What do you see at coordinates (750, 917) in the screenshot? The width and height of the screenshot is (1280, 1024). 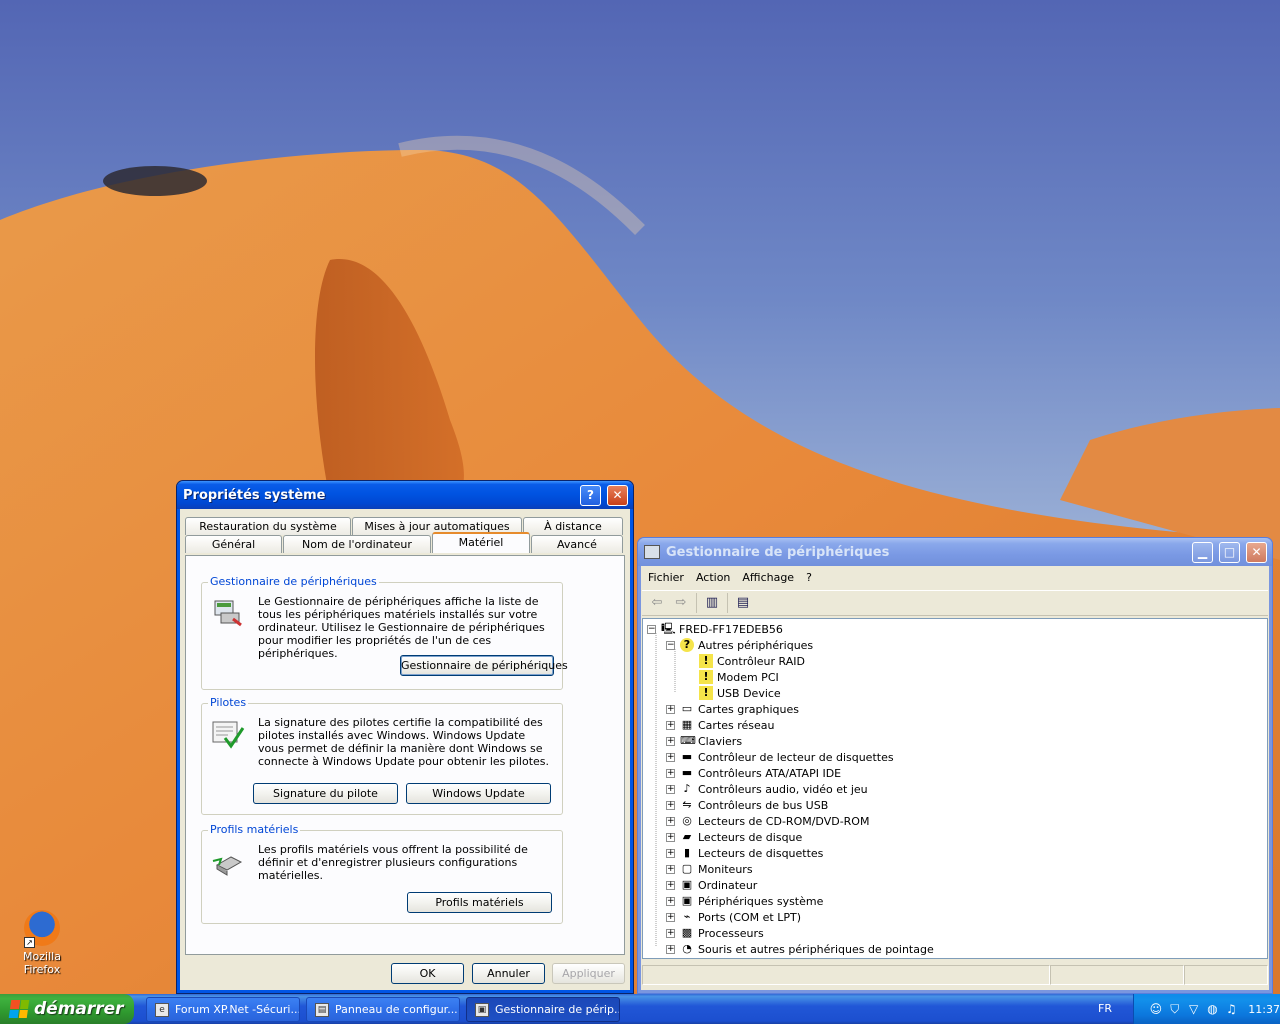 I see `tree-category-label: Ports (COM et LPT)` at bounding box center [750, 917].